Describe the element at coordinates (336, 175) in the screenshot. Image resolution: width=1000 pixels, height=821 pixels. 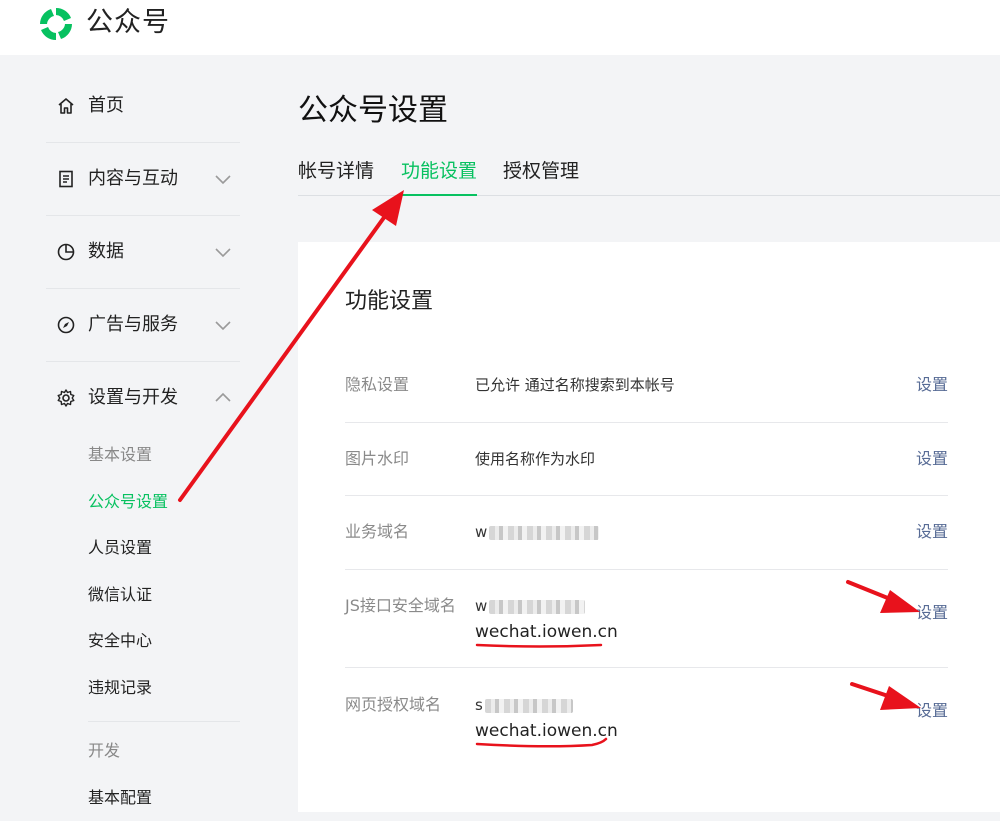
I see `tab-account-details: 帐号详情` at that location.